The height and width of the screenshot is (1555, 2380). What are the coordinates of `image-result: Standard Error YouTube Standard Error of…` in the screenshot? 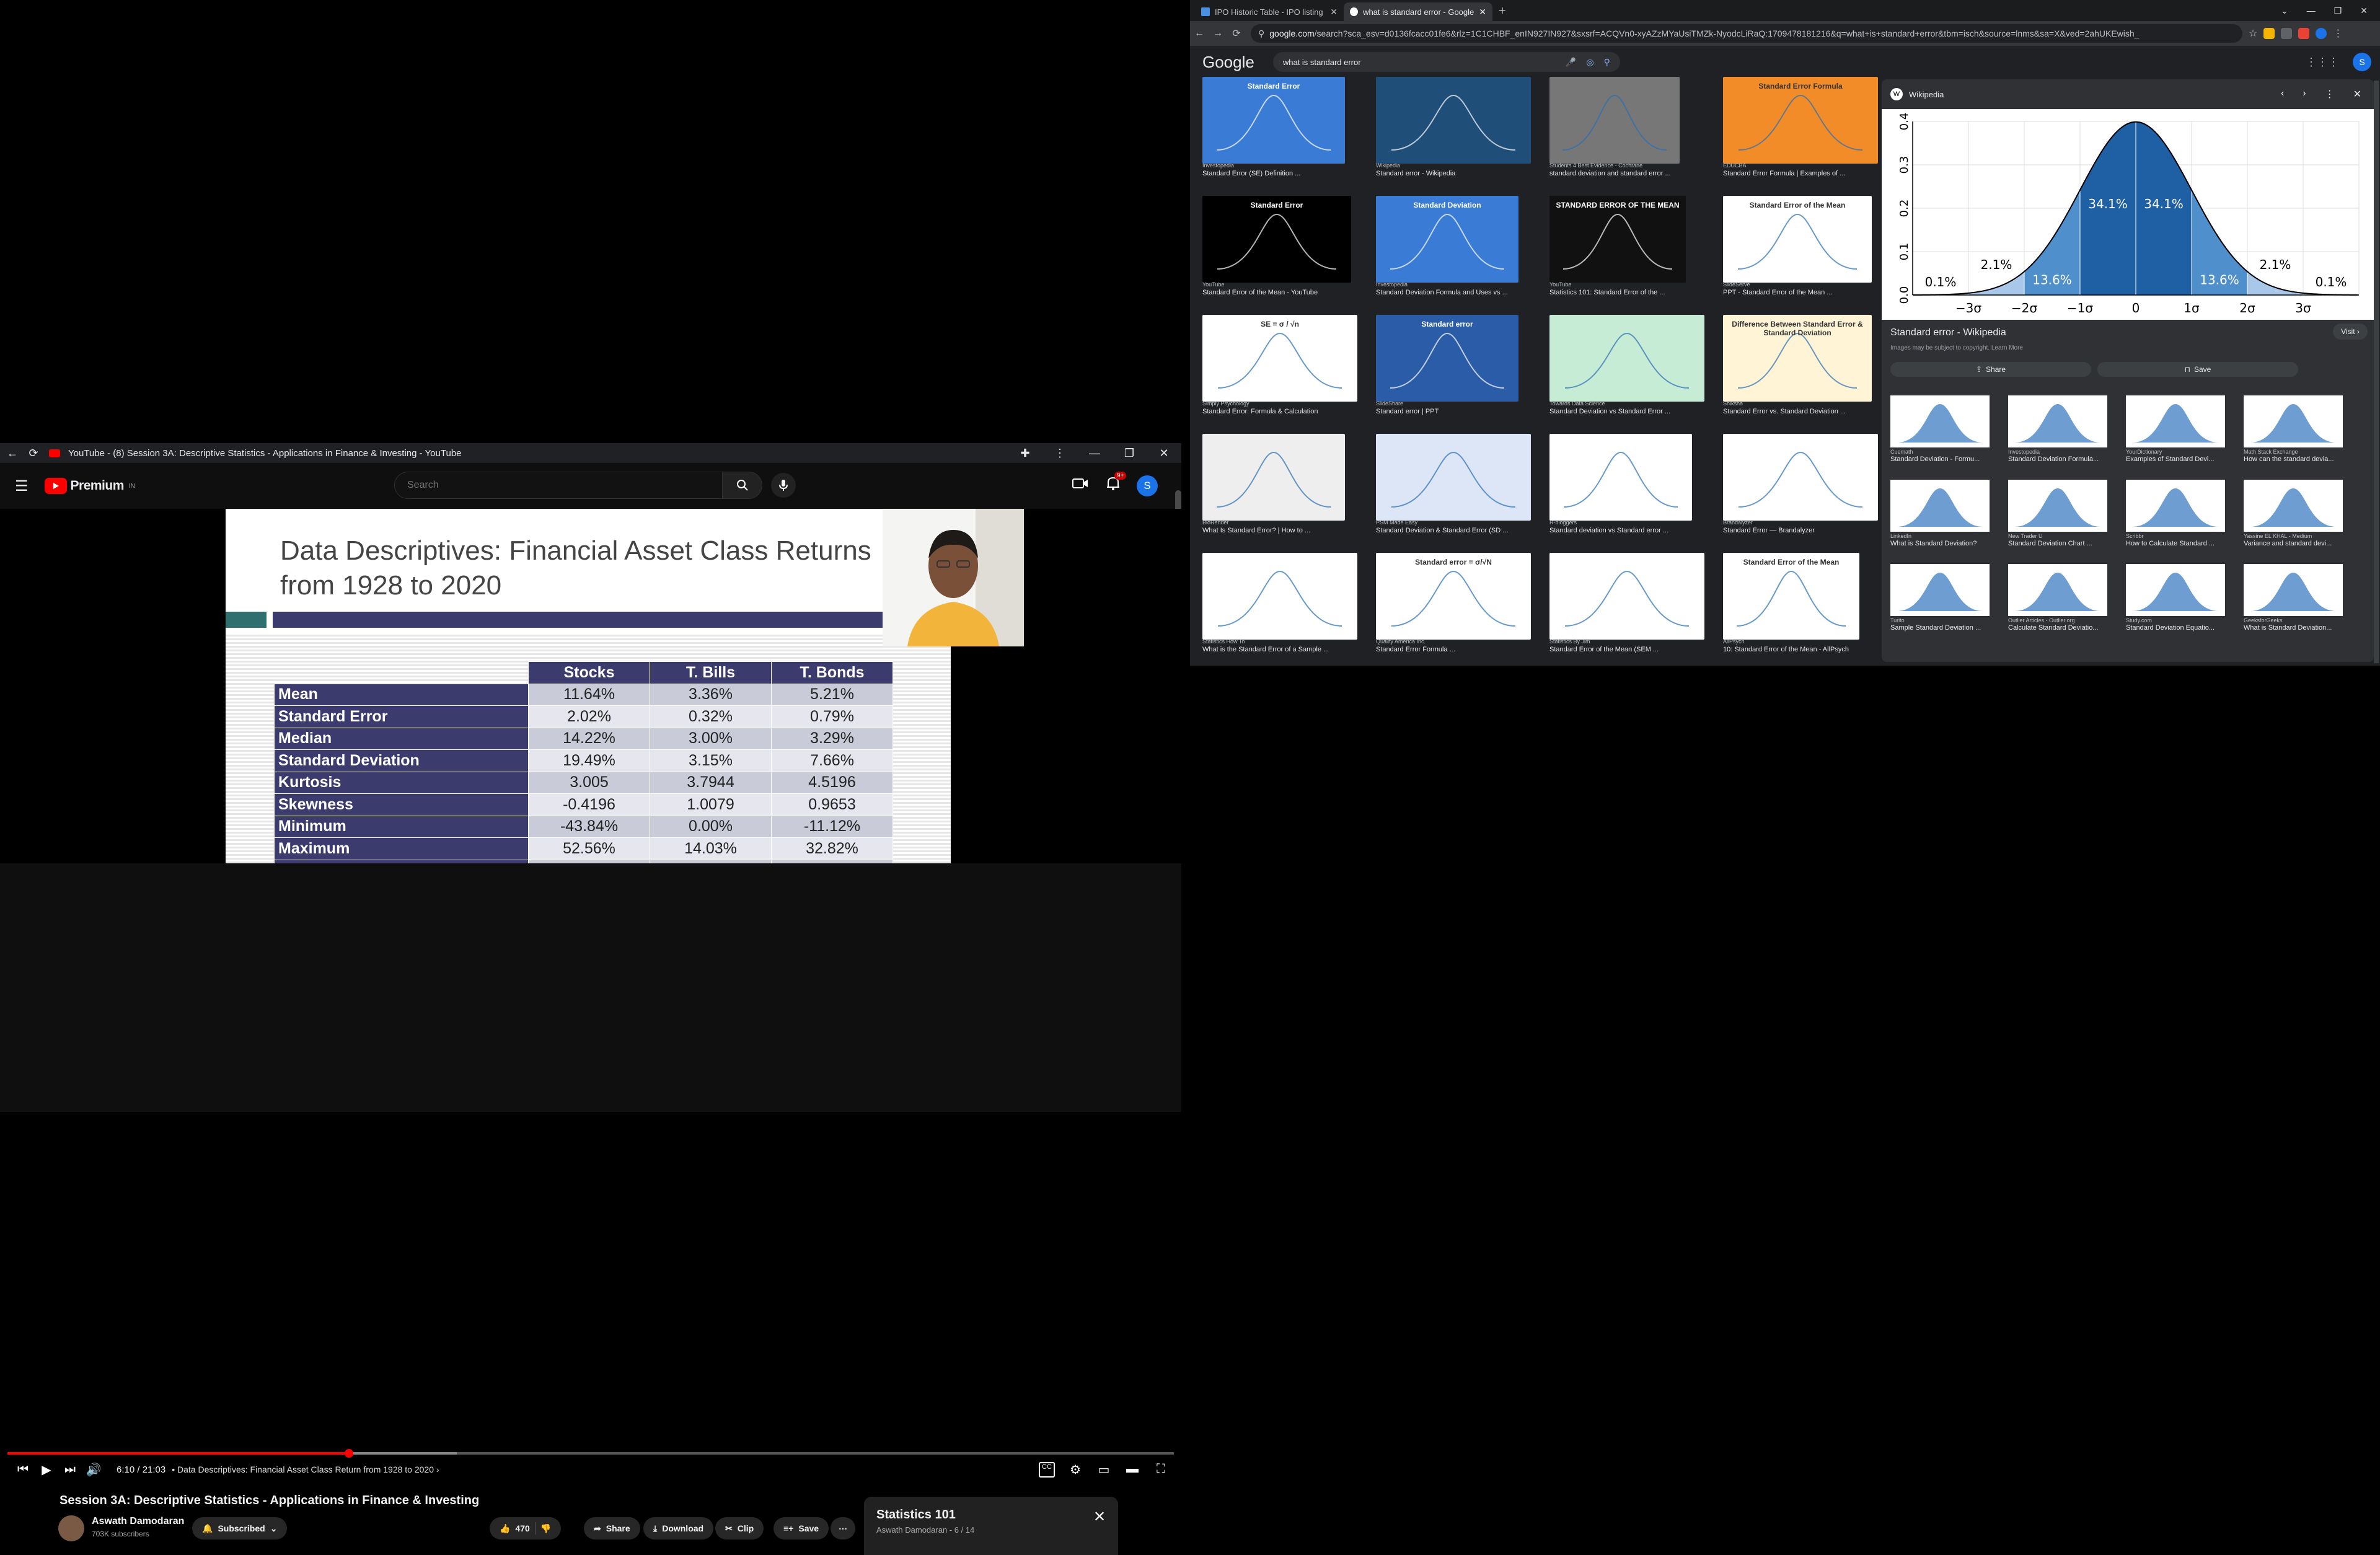 It's located at (1279, 246).